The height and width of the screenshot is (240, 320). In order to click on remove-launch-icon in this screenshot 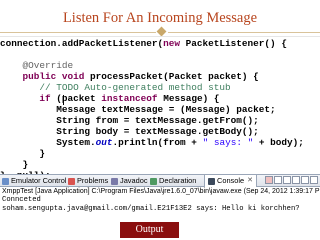, I will do `click(278, 180)`.